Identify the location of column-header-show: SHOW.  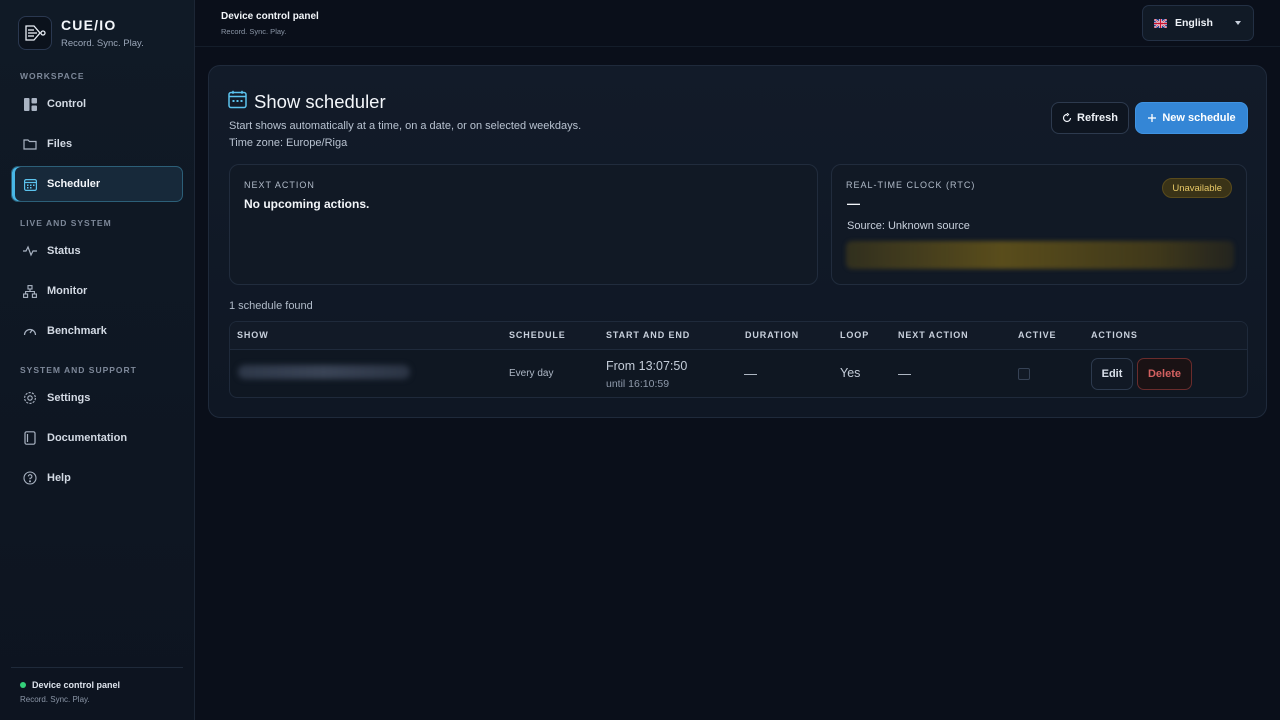
(253, 335).